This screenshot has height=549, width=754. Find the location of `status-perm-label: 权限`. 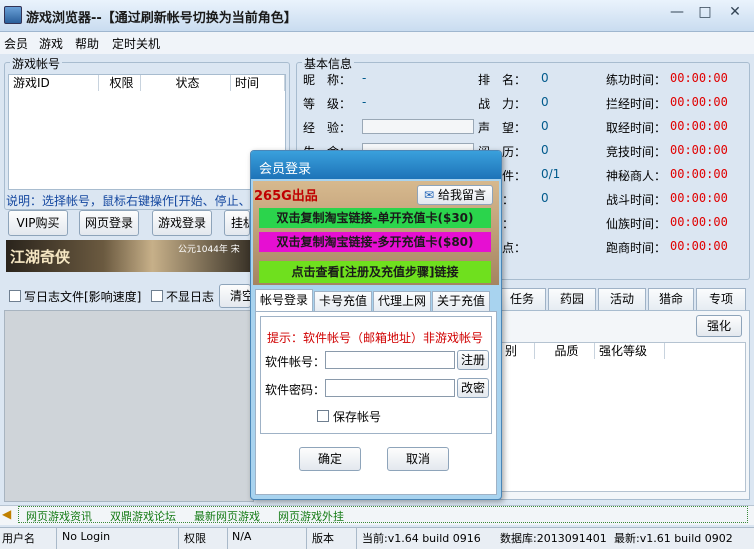

status-perm-label: 权限 is located at coordinates (195, 538).